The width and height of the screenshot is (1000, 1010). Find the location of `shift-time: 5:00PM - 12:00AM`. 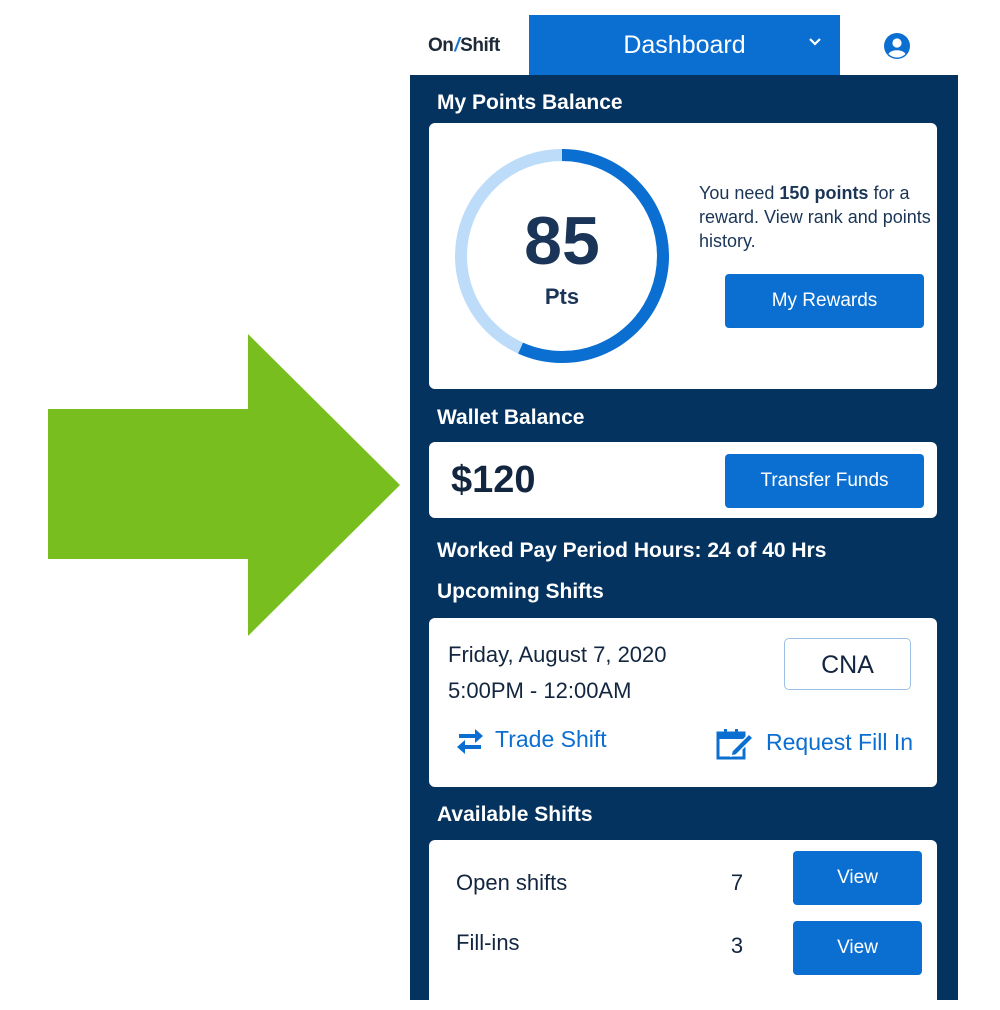

shift-time: 5:00PM - 12:00AM is located at coordinates (540, 690).